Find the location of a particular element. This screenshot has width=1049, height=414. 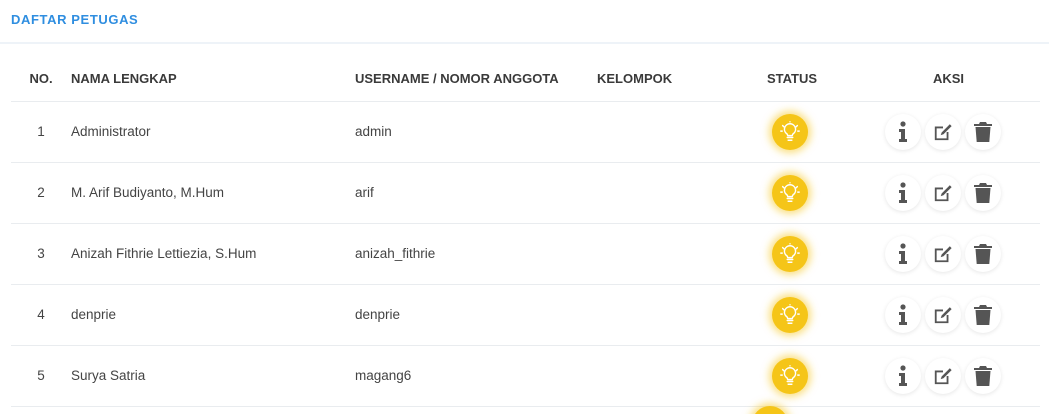

table-row-partial is located at coordinates (525, 410).